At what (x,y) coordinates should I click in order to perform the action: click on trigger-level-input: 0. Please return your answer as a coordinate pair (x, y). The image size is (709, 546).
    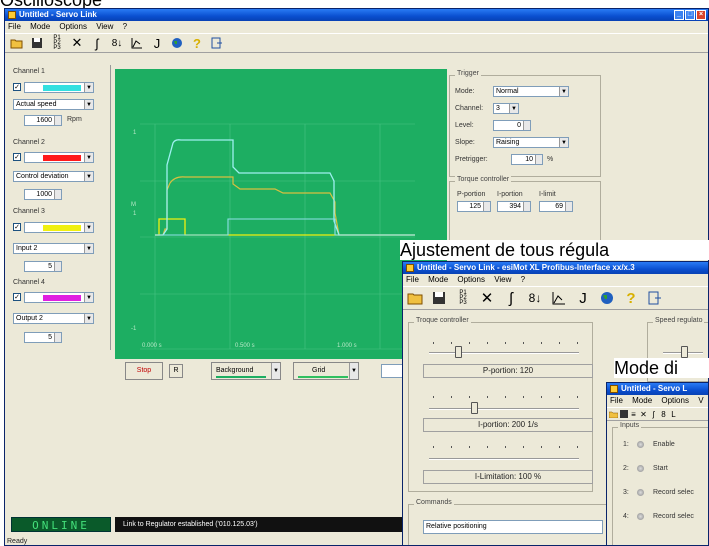
    Looking at the image, I should click on (512, 125).